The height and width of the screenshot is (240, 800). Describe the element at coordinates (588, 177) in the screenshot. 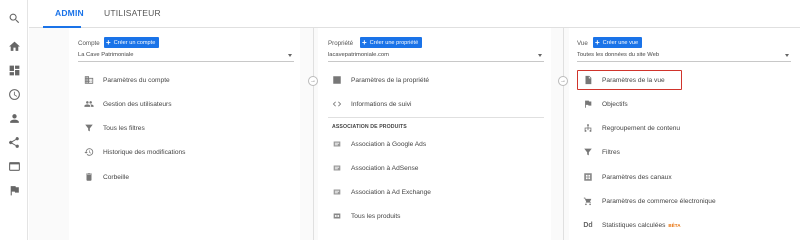

I see `channels-icon` at that location.